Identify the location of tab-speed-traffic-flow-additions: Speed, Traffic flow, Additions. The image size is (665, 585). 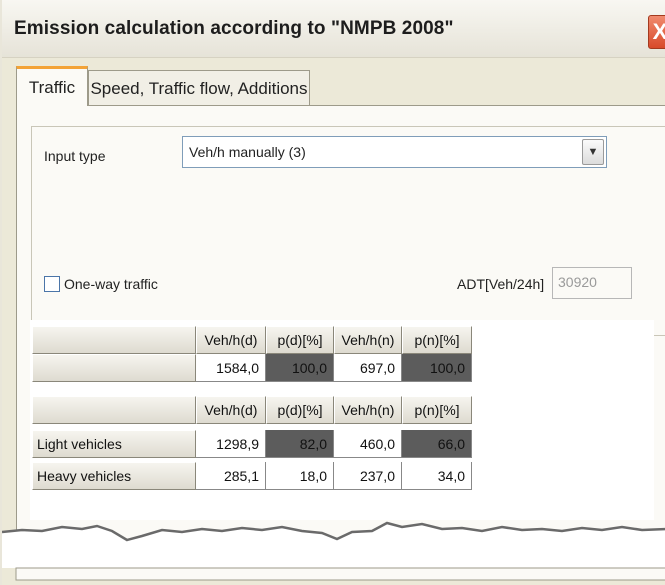
(199, 88).